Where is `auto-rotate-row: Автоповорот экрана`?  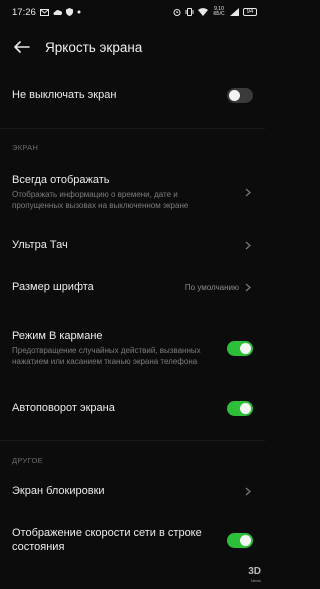
auto-rotate-row: Автоповорот экрана is located at coordinates (132, 408).